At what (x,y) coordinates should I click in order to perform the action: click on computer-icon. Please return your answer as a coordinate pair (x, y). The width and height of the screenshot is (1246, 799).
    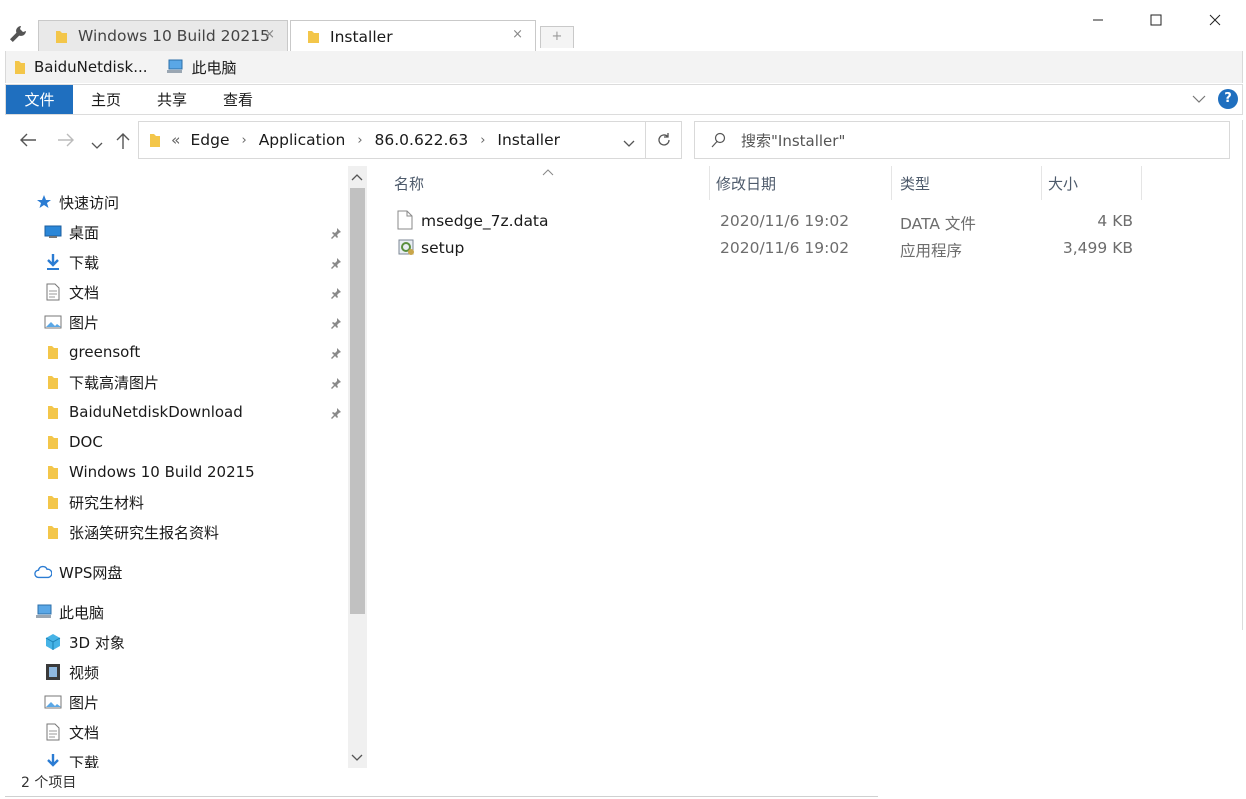
    Looking at the image, I should click on (174, 66).